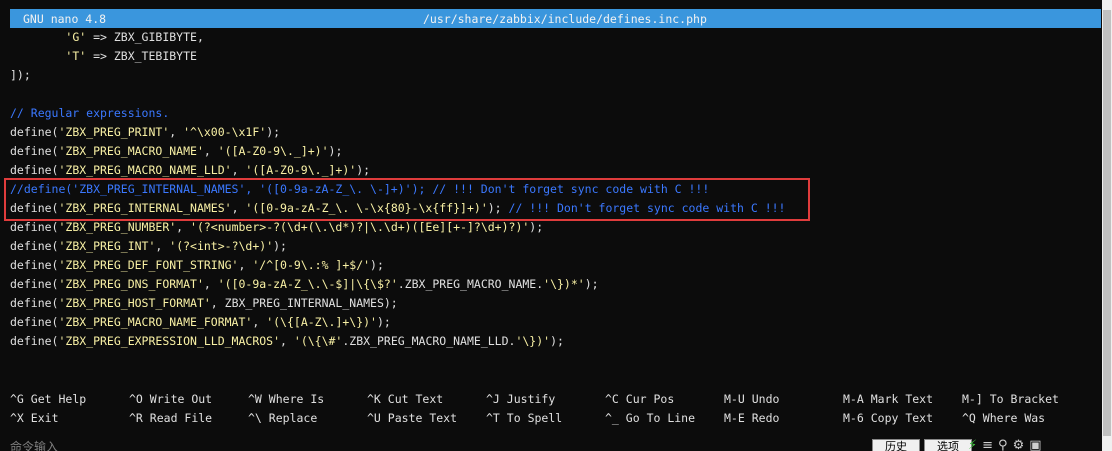  I want to click on code-string: 'ZBX_PREG_MACRO_NAME_LLD', so click(145, 170).